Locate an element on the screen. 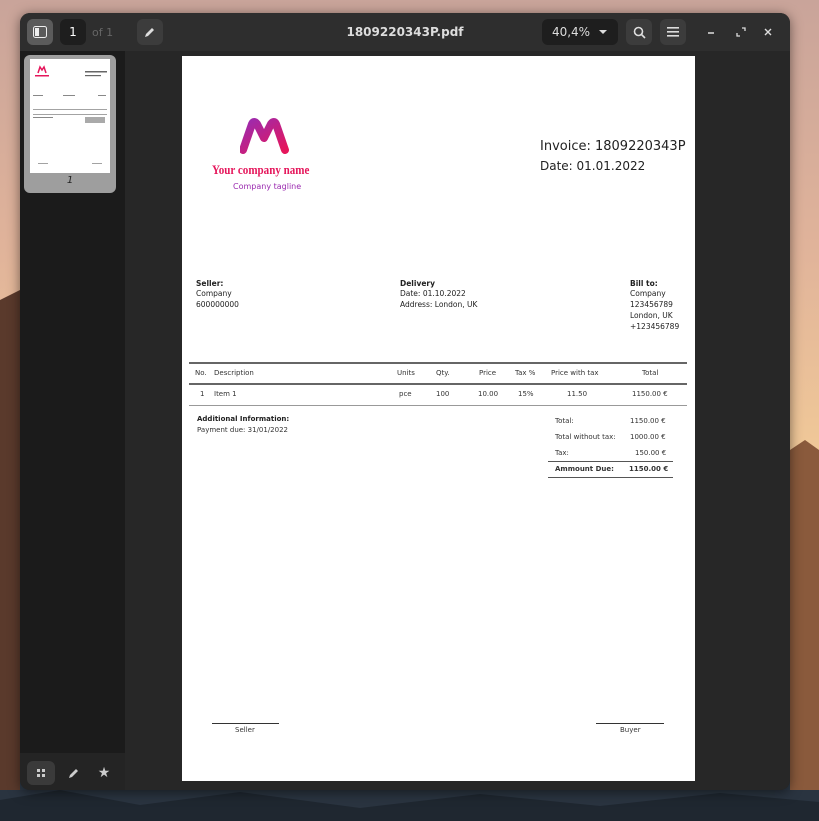 This screenshot has width=819, height=821. search-button is located at coordinates (639, 32).